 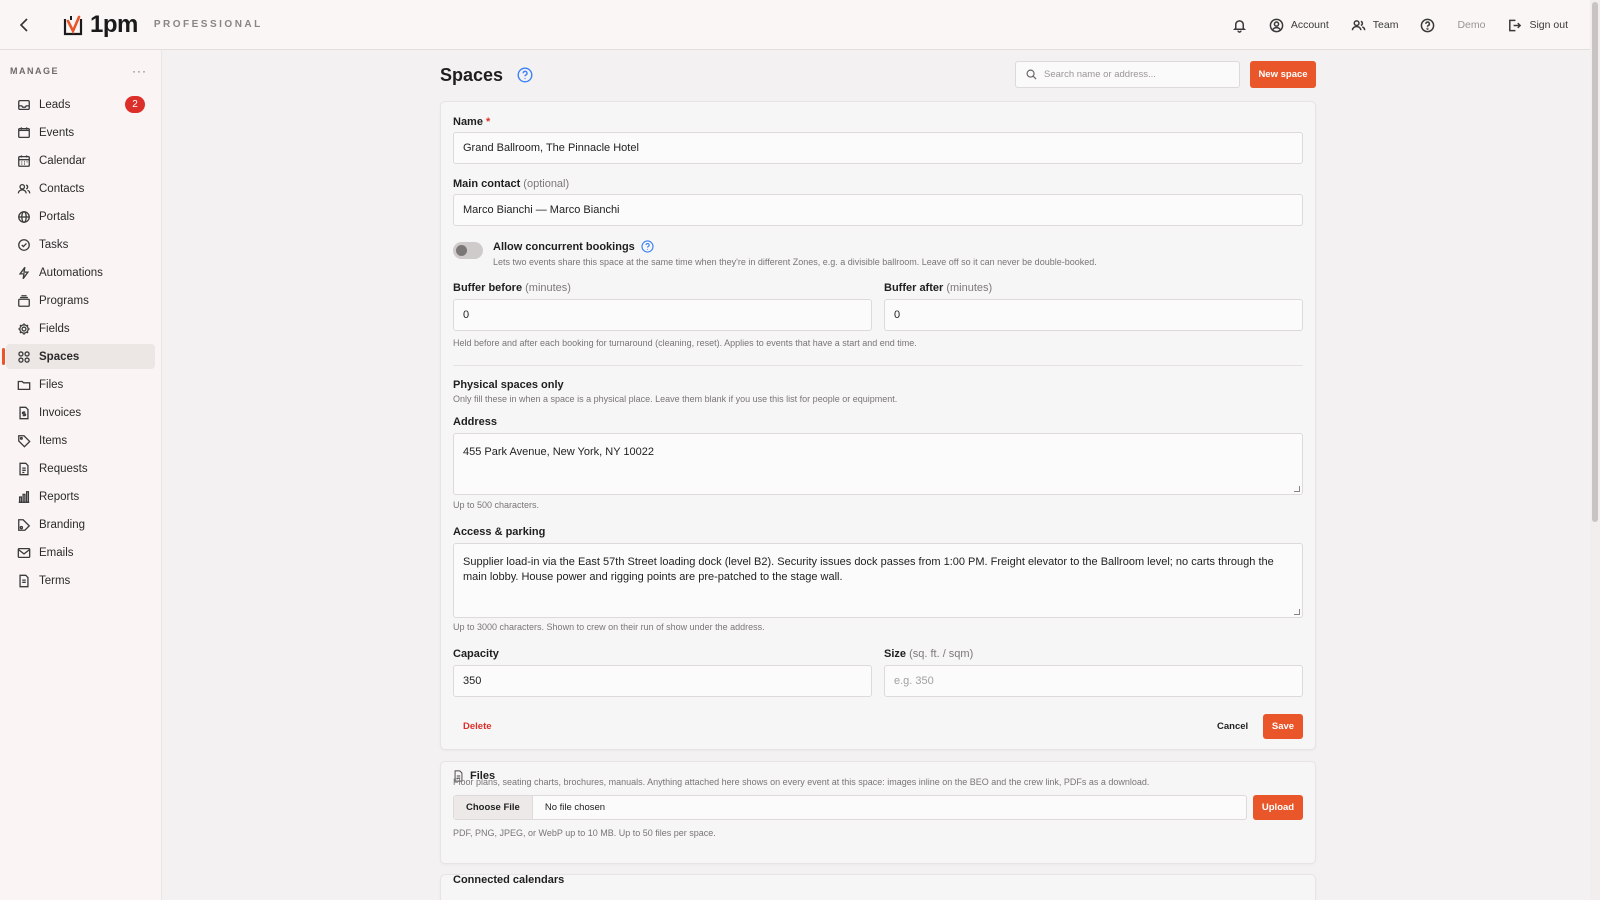 What do you see at coordinates (80, 468) in the screenshot?
I see `sidebar-item-requests: Requests` at bounding box center [80, 468].